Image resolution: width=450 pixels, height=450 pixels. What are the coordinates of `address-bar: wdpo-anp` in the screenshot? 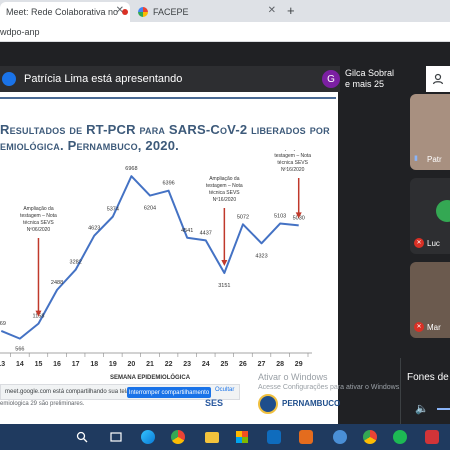 It's located at (225, 32).